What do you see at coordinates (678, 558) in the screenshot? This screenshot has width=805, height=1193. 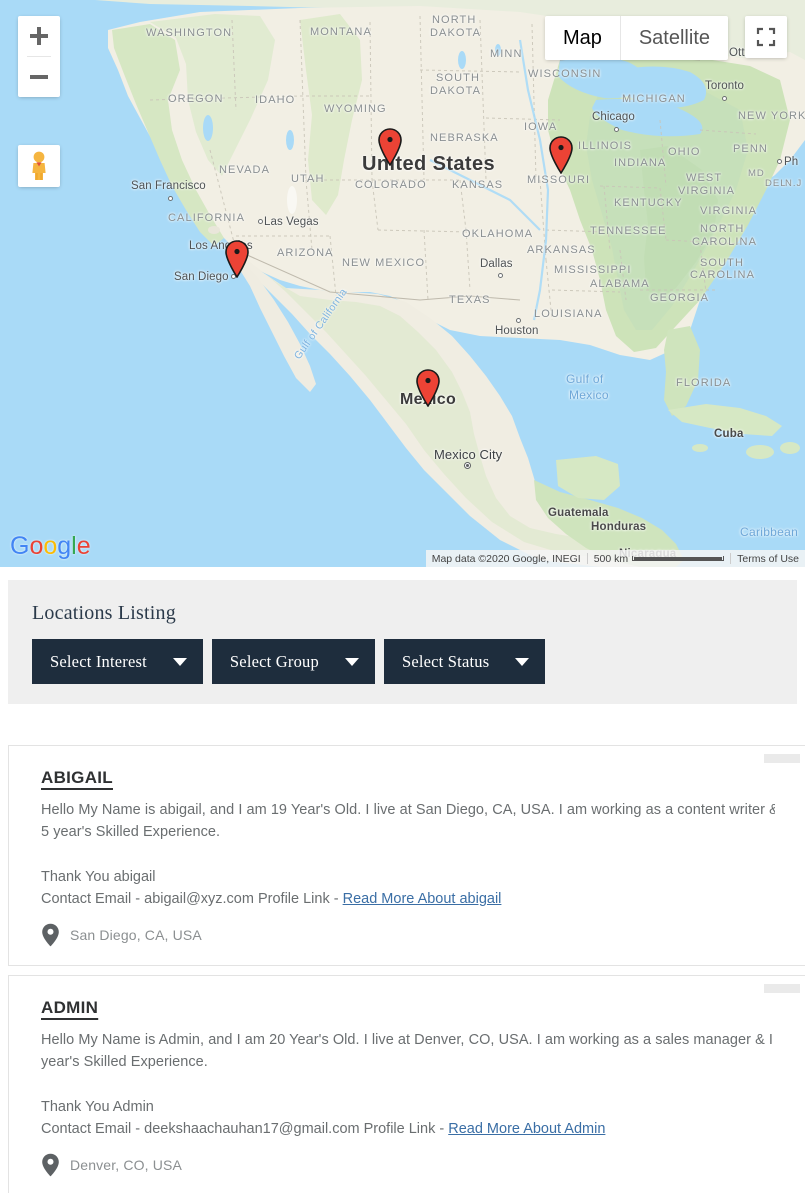 I see `map-scale-bar` at bounding box center [678, 558].